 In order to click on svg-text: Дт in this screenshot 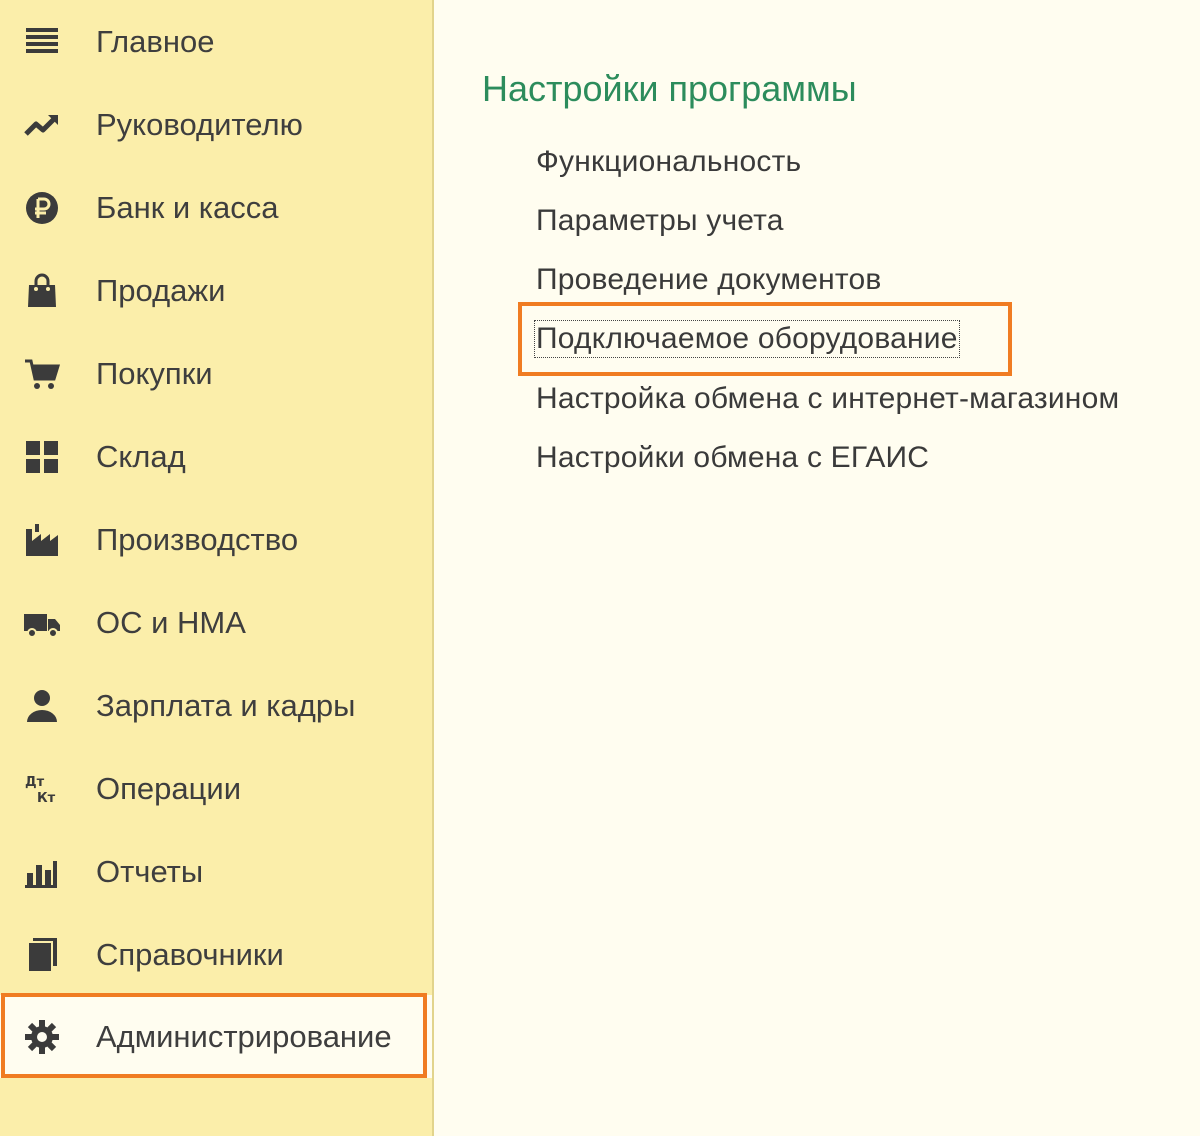, I will do `click(35, 782)`.